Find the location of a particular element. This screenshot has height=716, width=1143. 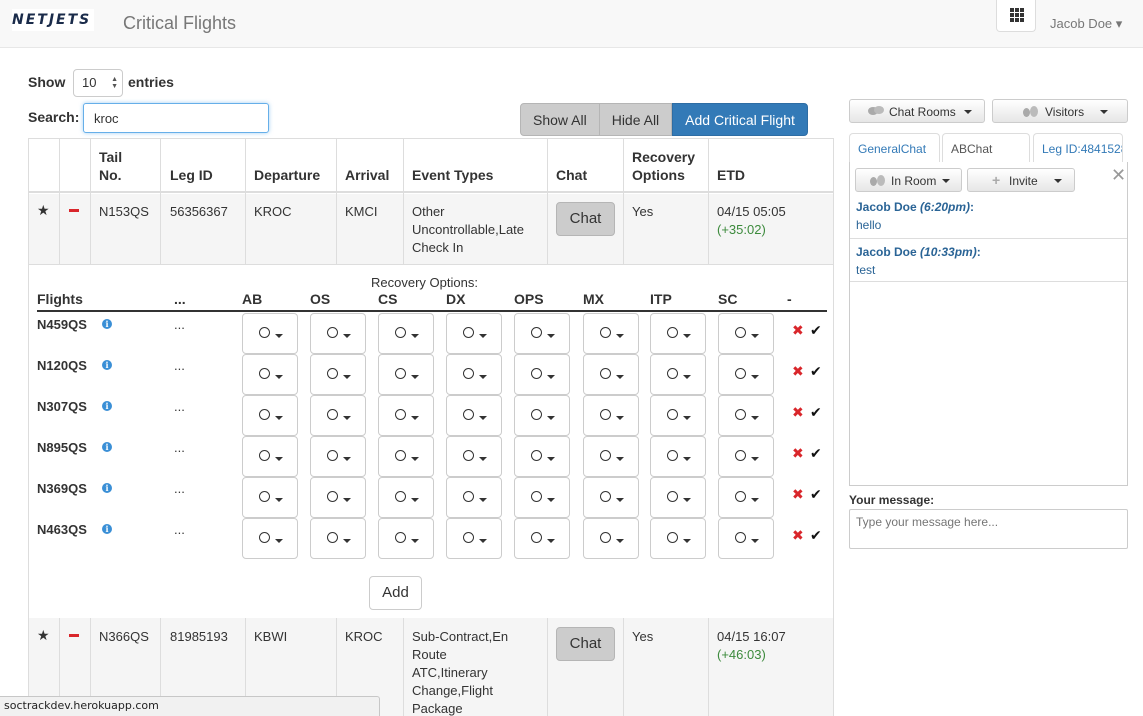

add-recovery-button: Add is located at coordinates (395, 593).